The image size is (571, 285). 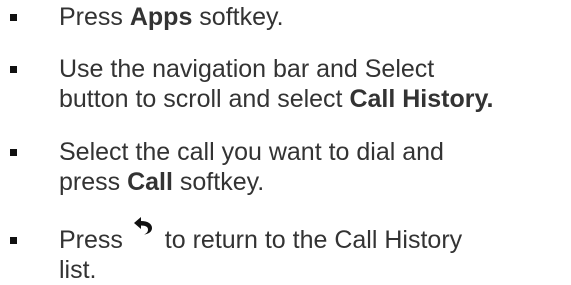 I want to click on step-2-line-1: Use the navigation bar and Select, so click(x=247, y=69).